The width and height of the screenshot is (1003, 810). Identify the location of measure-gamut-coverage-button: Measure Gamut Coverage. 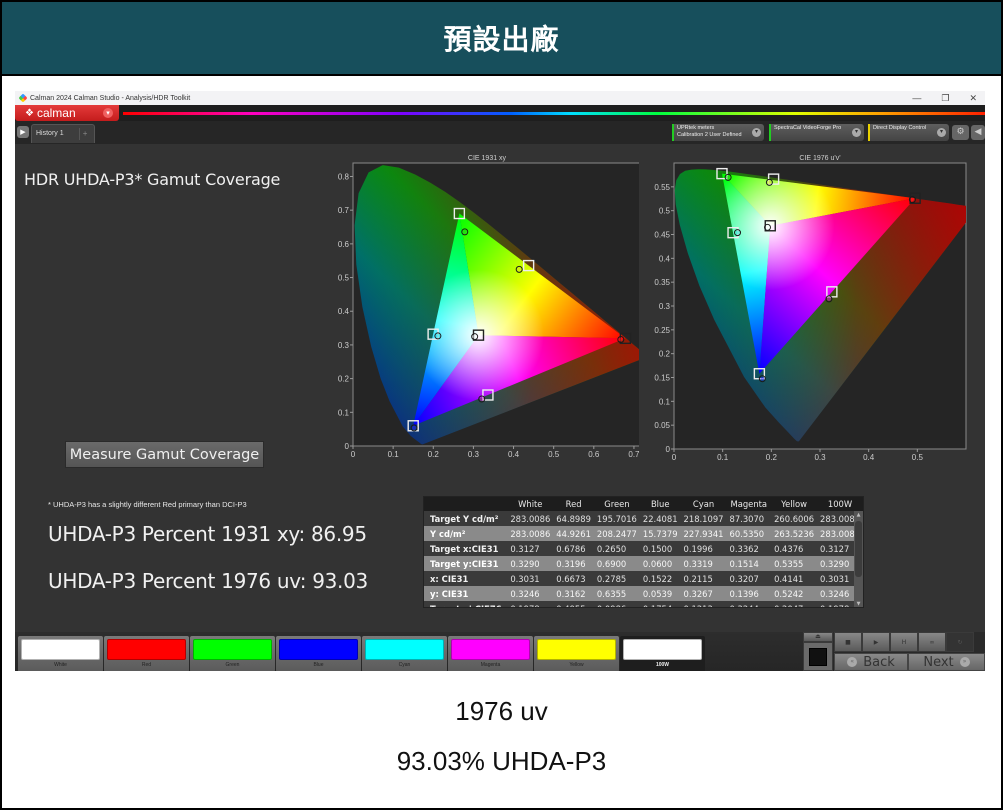
(164, 454).